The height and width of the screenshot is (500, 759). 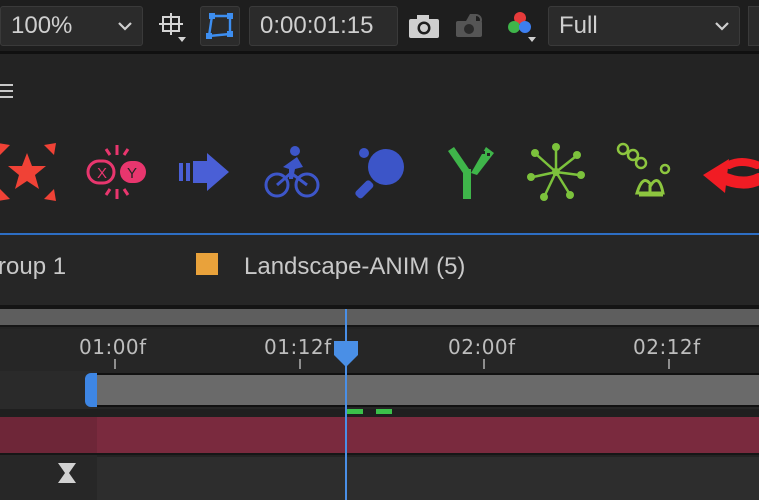 I want to click on preset-sprout, so click(x=644, y=172).